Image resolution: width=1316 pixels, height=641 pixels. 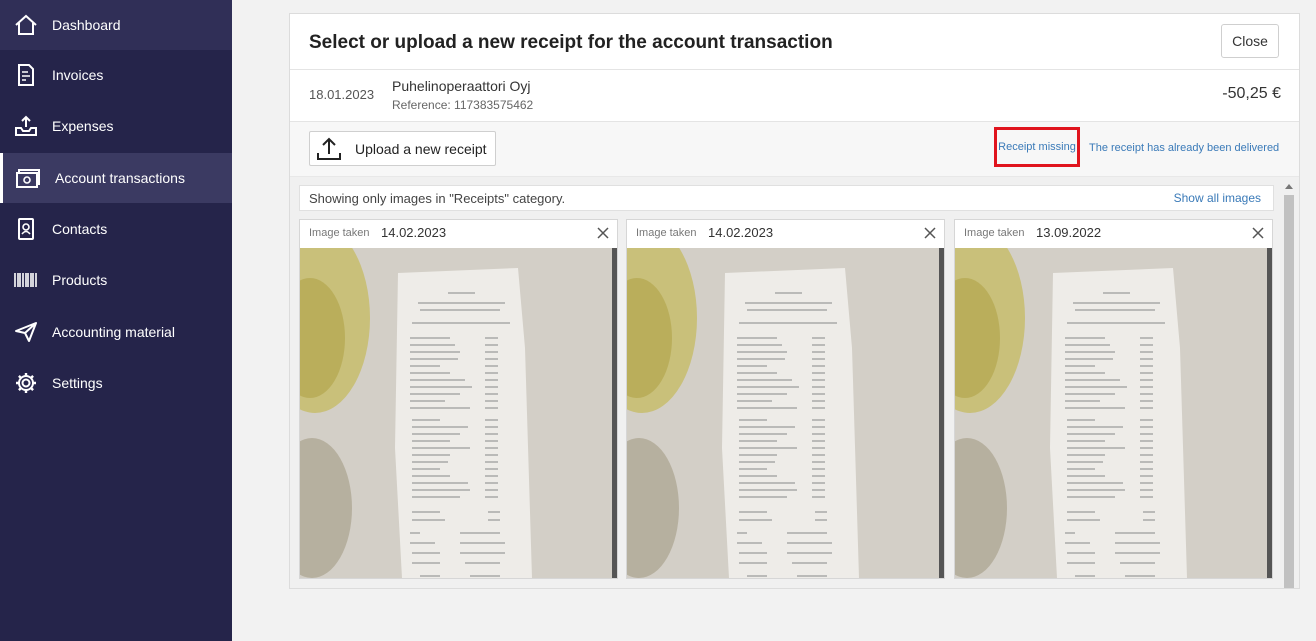 I want to click on sidebar-item-label: Dashboard, so click(x=86, y=25).